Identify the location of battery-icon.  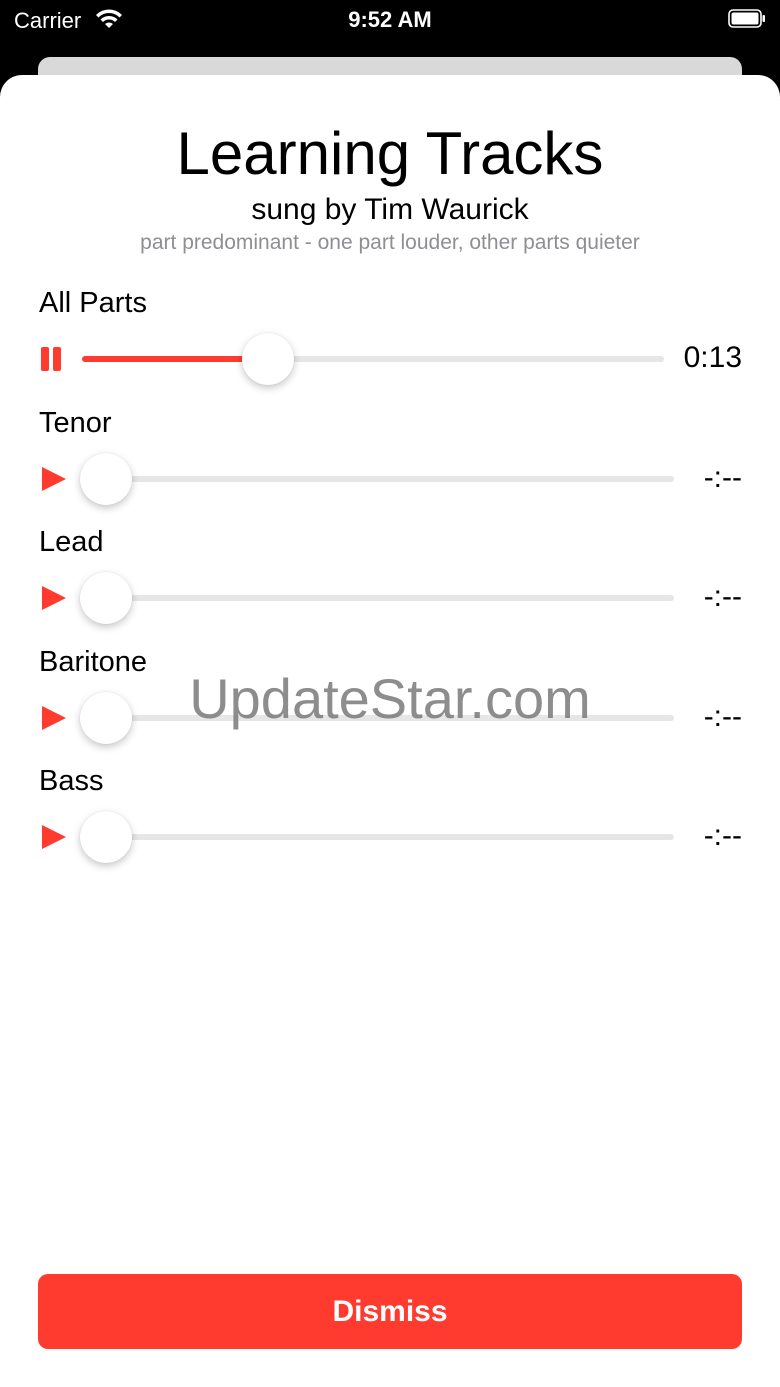
(746, 18).